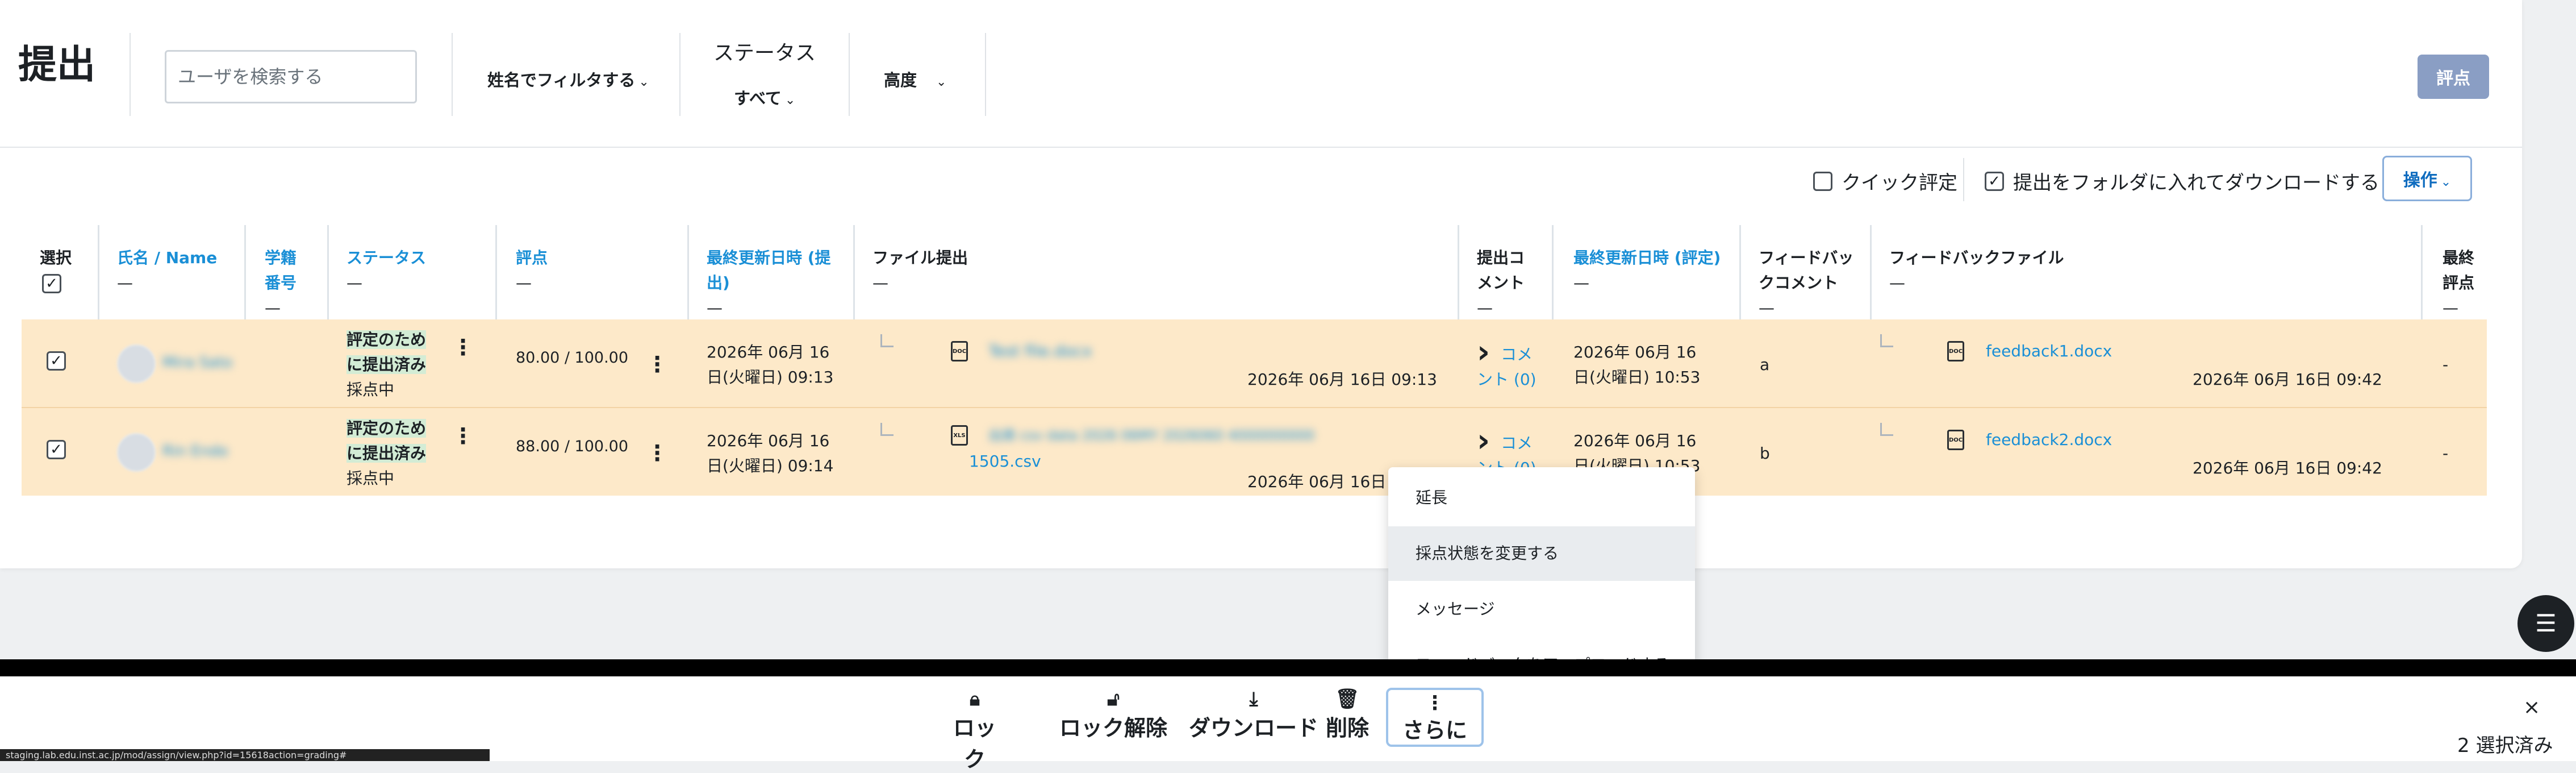  I want to click on grade-value: 80.00 / 100.00, so click(572, 358).